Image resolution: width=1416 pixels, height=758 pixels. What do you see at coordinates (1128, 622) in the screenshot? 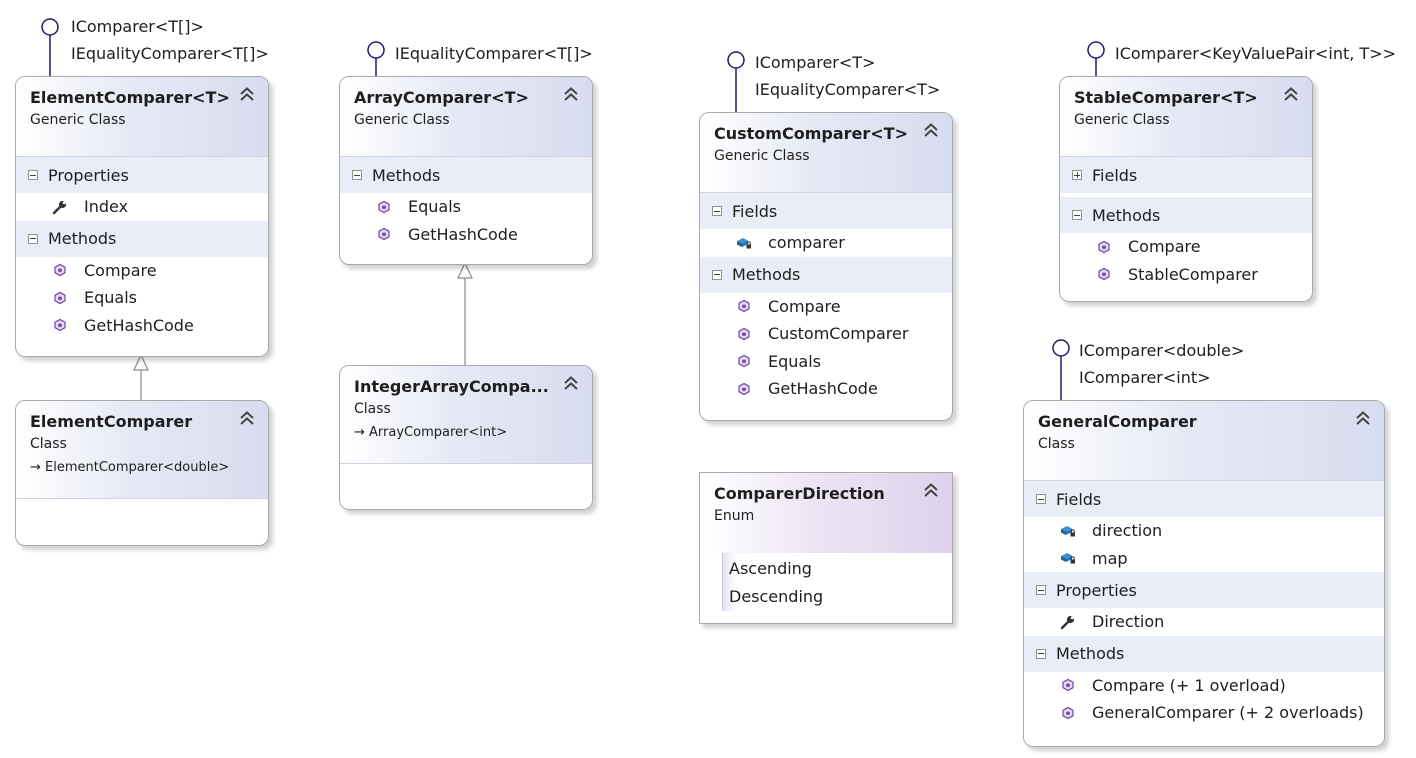
I see `member-name: Direction` at bounding box center [1128, 622].